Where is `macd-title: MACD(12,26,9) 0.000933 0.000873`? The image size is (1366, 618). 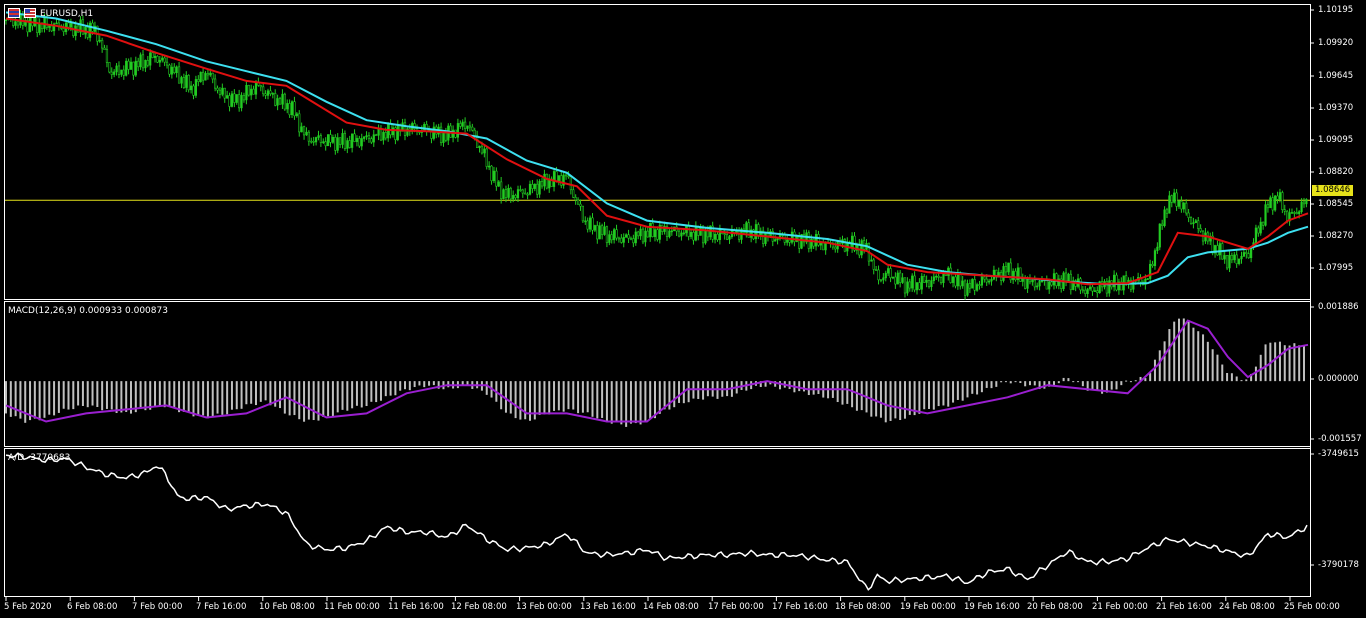
macd-title: MACD(12,26,9) 0.000933 0.000873 is located at coordinates (88, 311).